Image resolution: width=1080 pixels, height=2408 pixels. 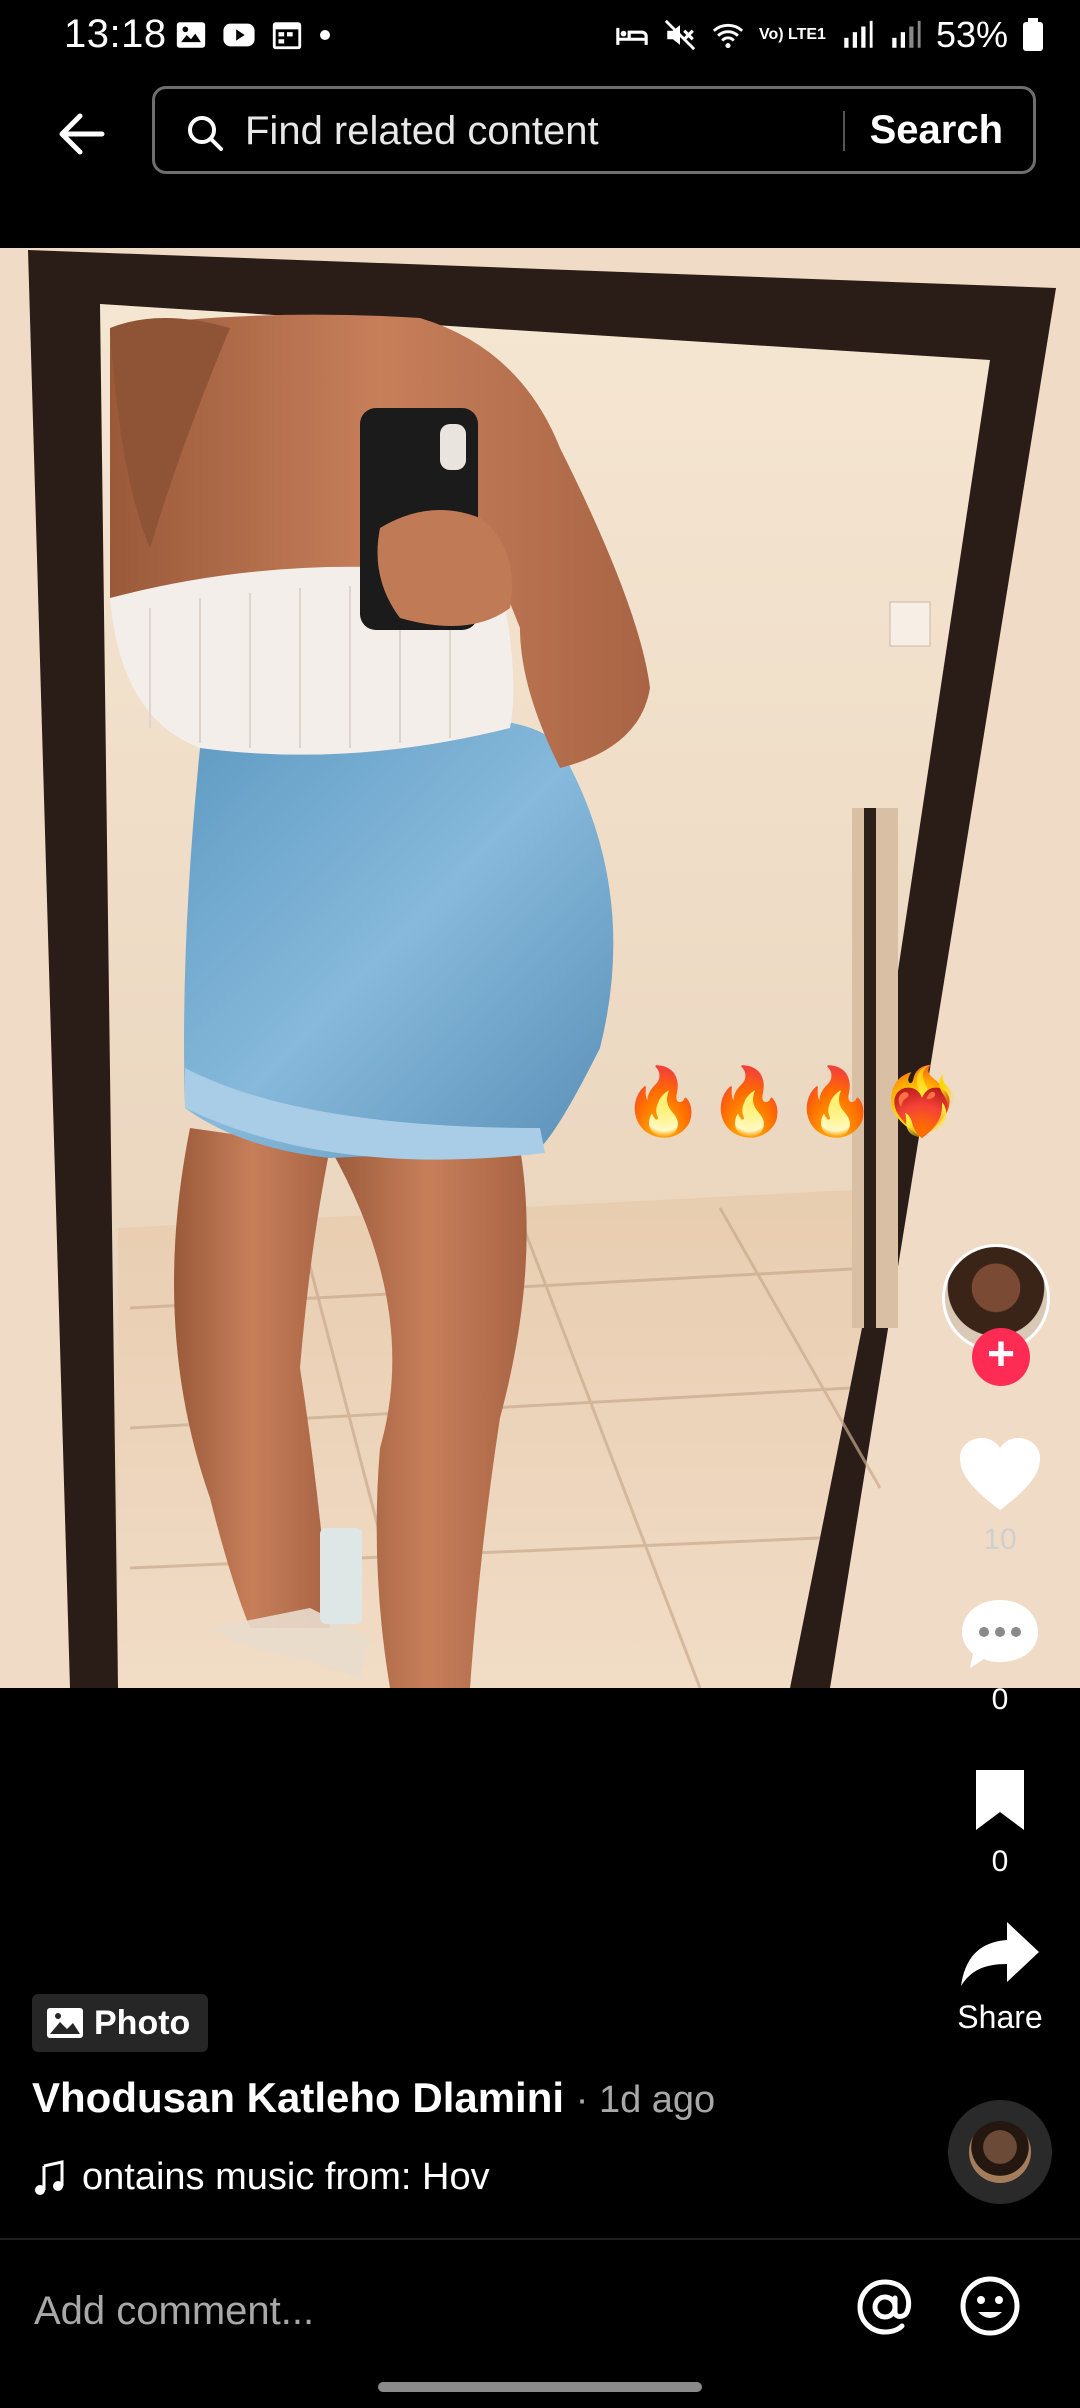 What do you see at coordinates (1000, 1800) in the screenshot?
I see `bookmark-icon` at bounding box center [1000, 1800].